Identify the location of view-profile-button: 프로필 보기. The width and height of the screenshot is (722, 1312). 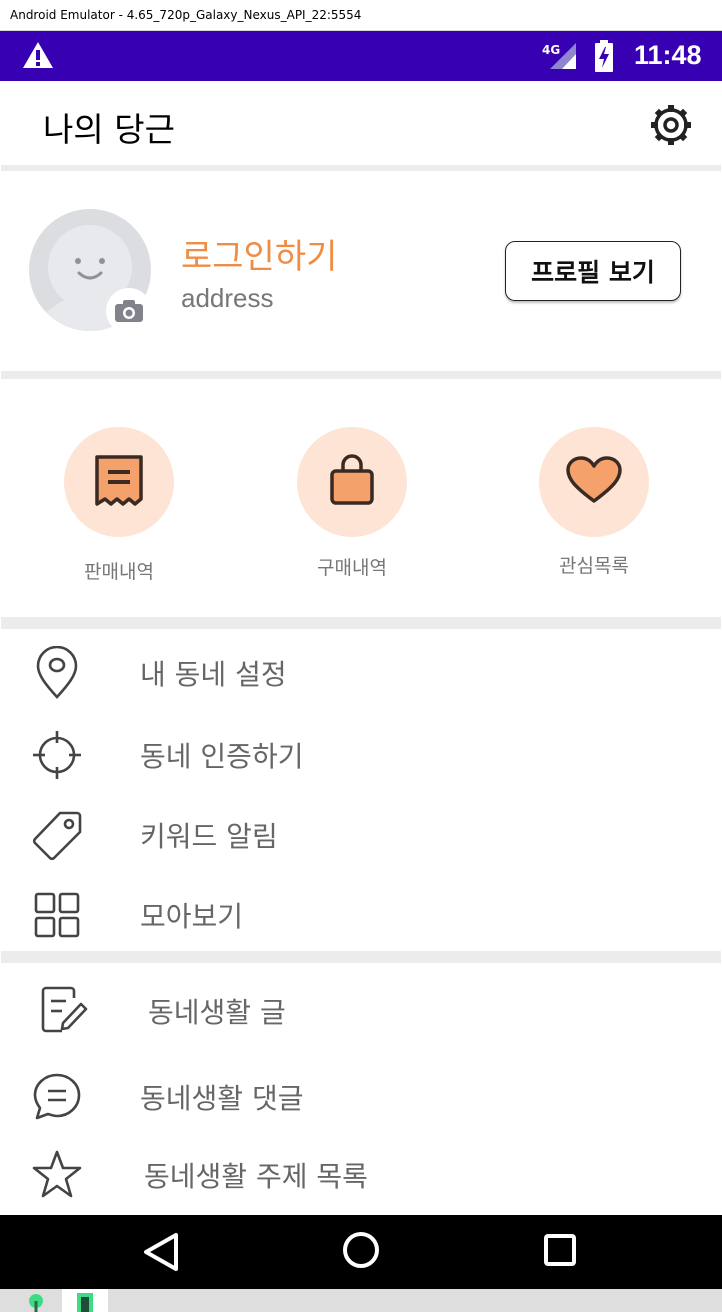
(593, 271).